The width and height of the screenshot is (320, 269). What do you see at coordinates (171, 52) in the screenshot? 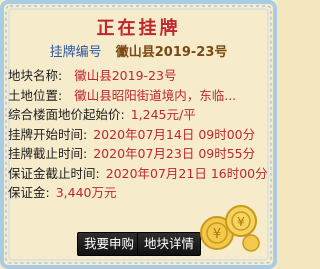
I see `listing-code-value: 黴山县2019-23号` at bounding box center [171, 52].